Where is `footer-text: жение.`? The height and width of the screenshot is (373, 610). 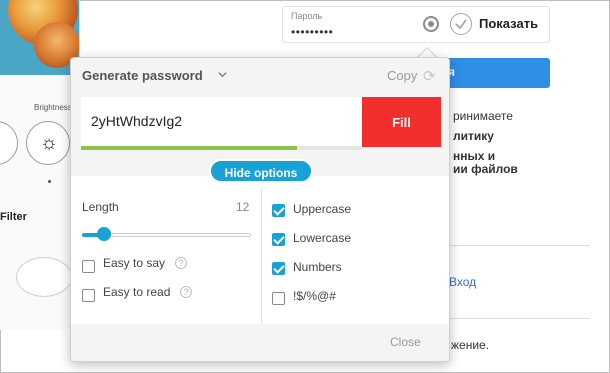
footer-text: жение. is located at coordinates (470, 345).